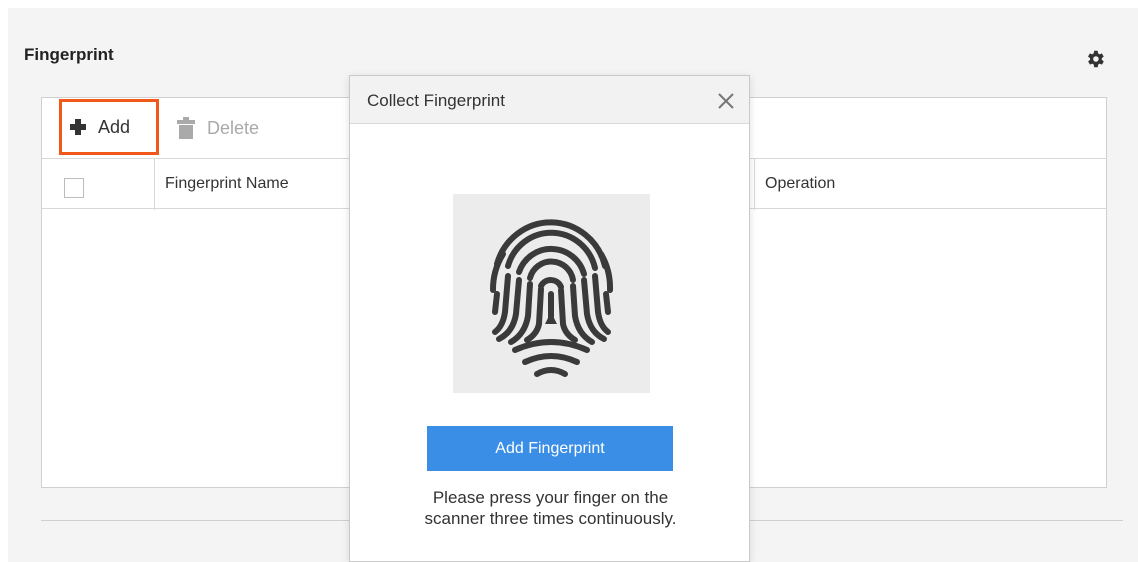 The width and height of the screenshot is (1138, 562). What do you see at coordinates (551, 298) in the screenshot?
I see `fingerprint-icon` at bounding box center [551, 298].